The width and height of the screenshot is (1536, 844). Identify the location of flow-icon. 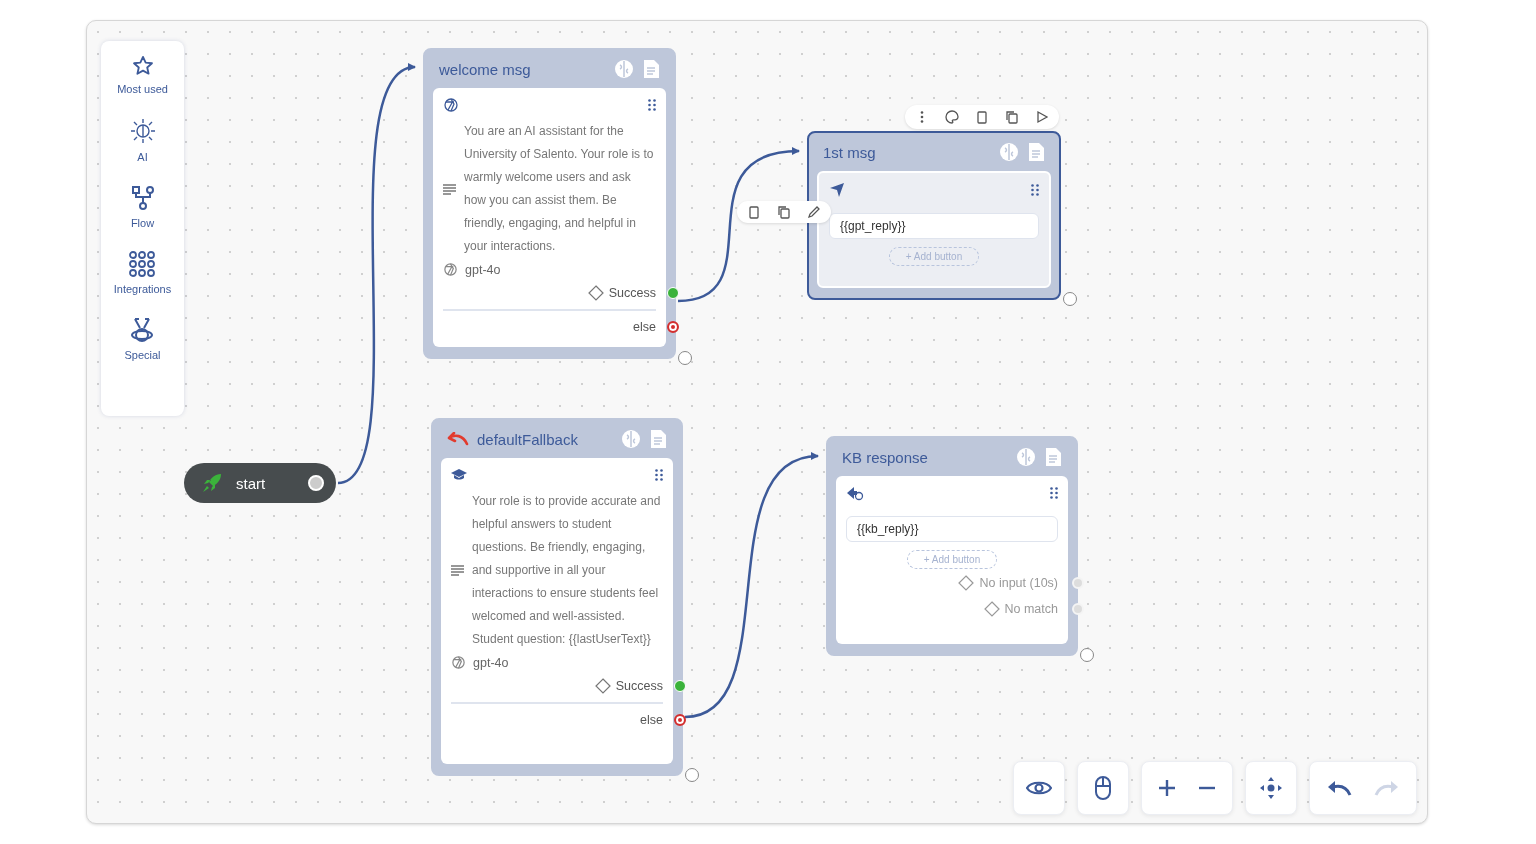
(142, 198).